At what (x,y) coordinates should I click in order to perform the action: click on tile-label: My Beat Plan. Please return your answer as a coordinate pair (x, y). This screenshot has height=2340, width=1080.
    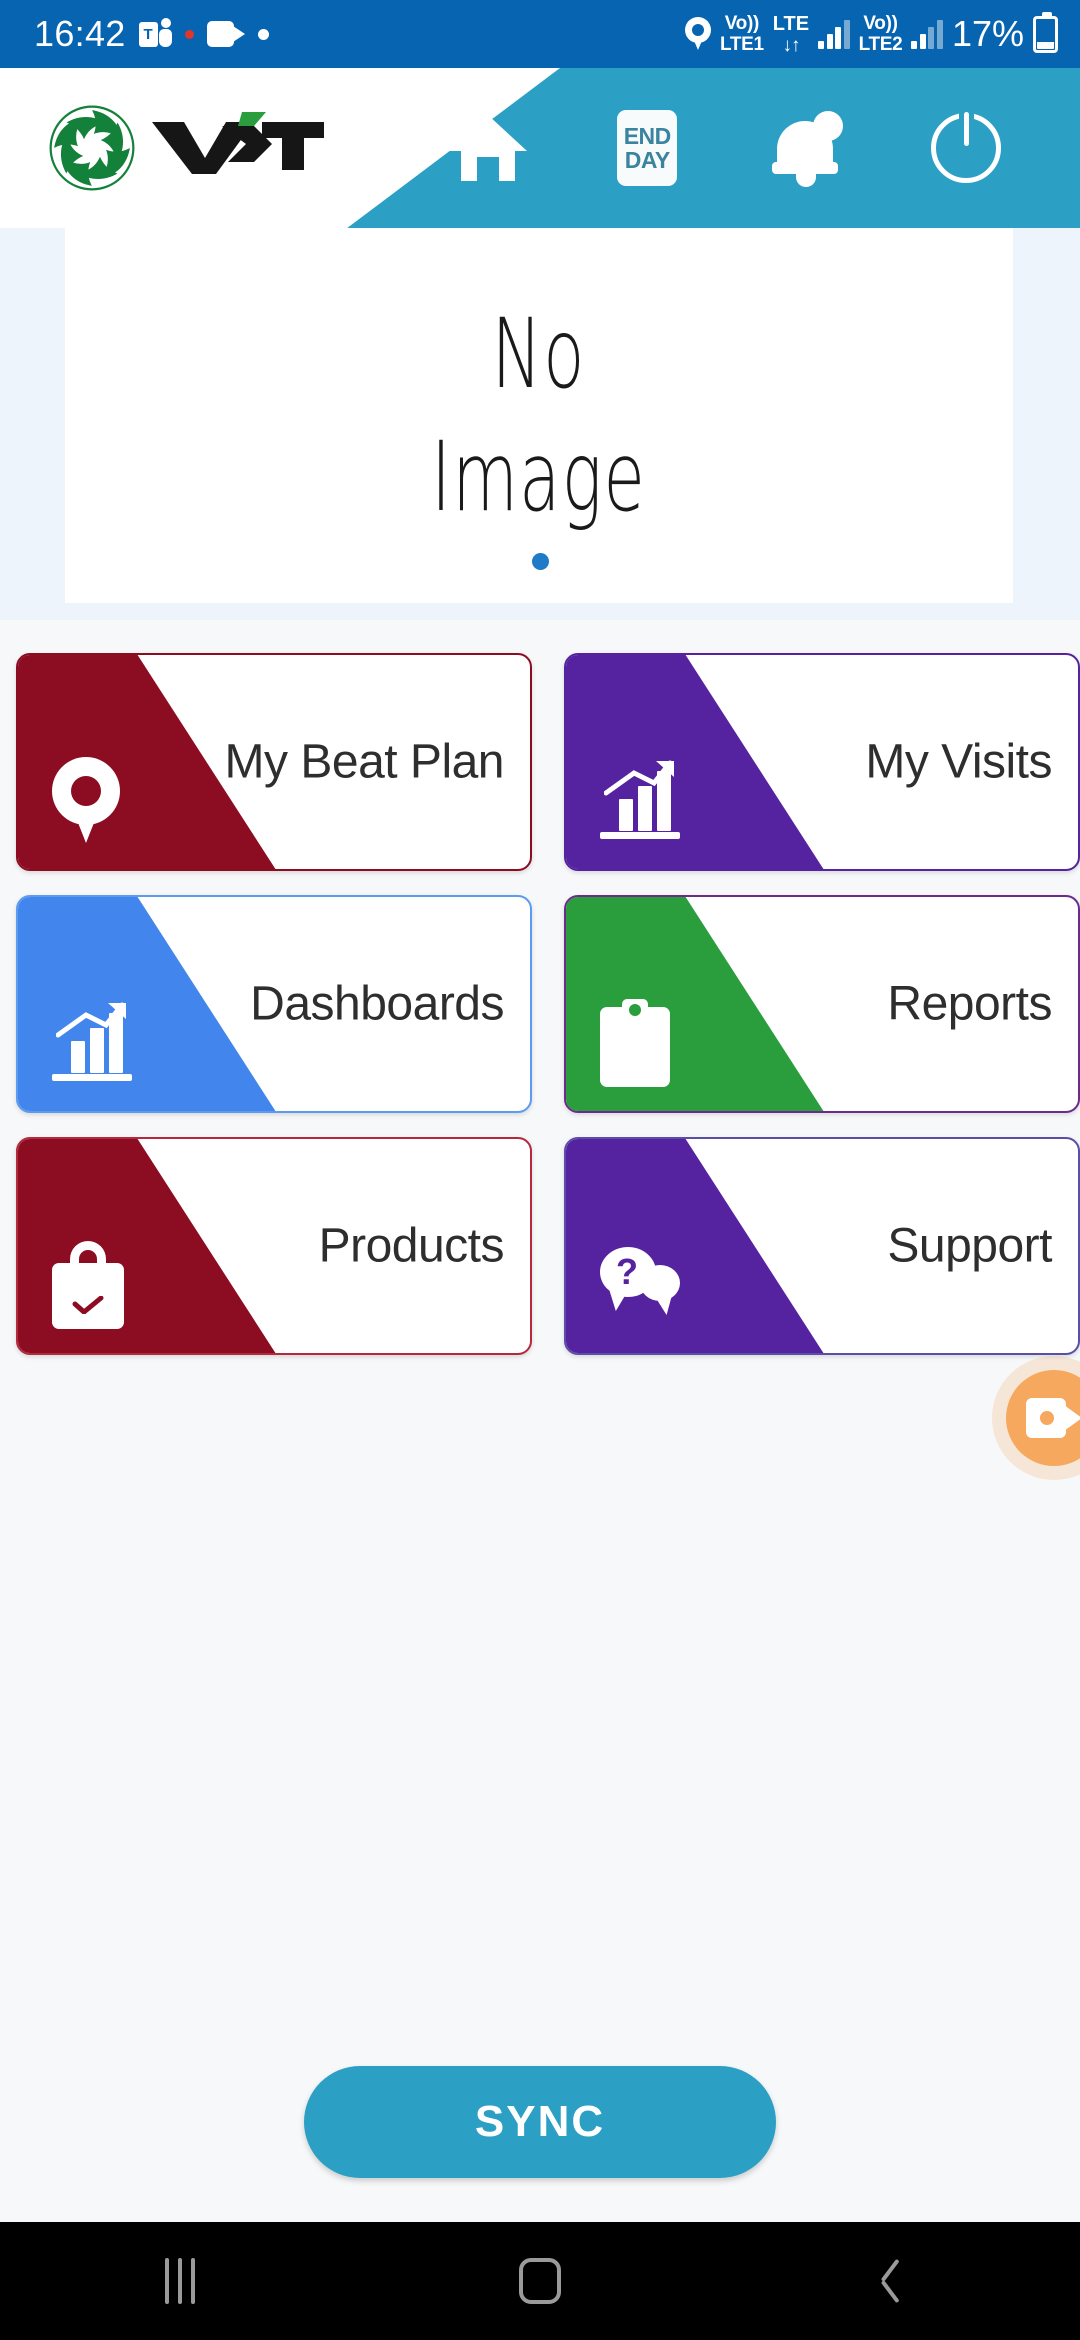
    Looking at the image, I should click on (364, 762).